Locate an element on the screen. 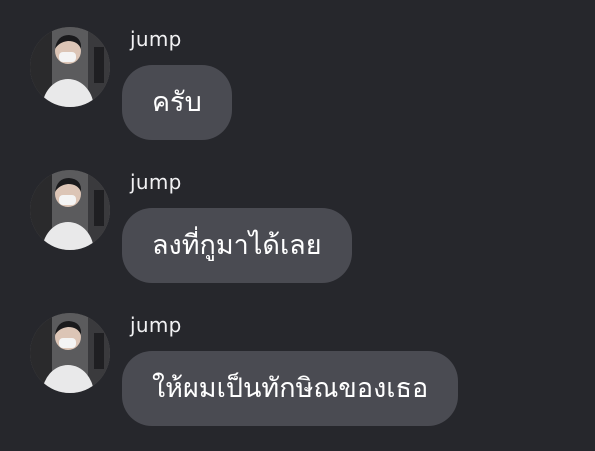  message-bubble: ครับ is located at coordinates (177, 102).